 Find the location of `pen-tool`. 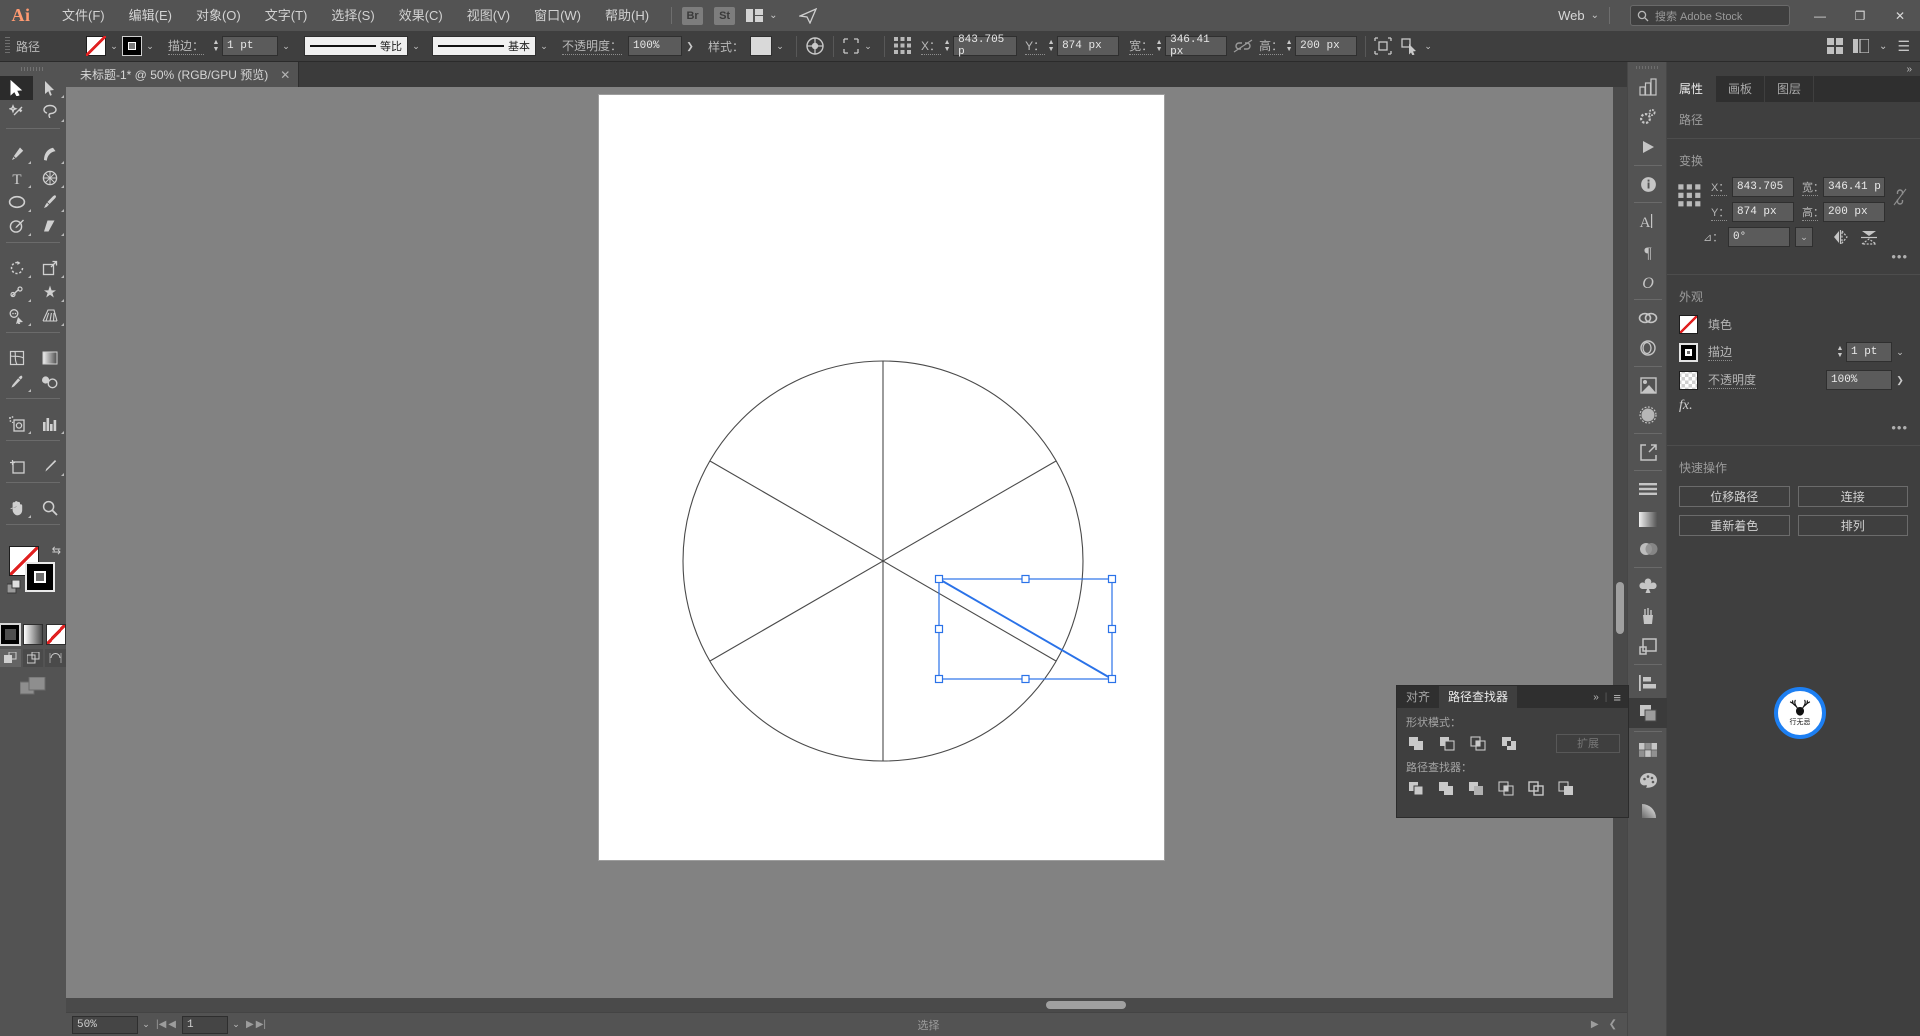

pen-tool is located at coordinates (16, 154).